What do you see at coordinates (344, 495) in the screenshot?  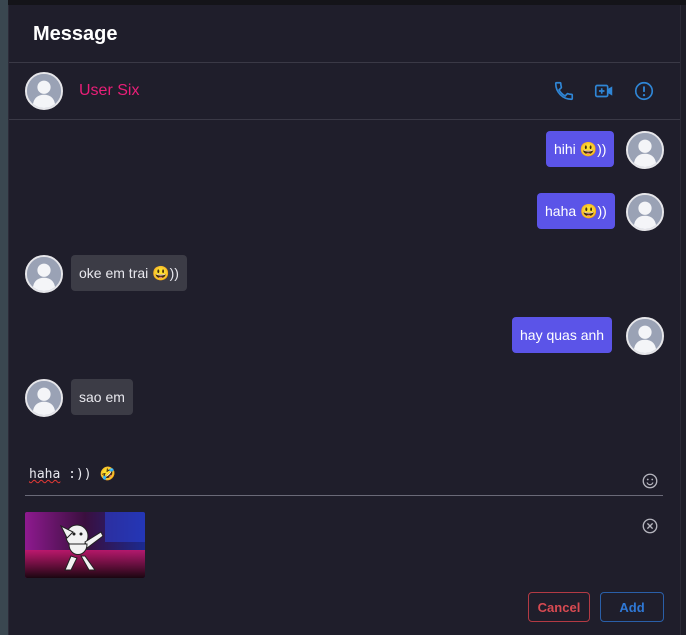 I see `message-input-underline` at bounding box center [344, 495].